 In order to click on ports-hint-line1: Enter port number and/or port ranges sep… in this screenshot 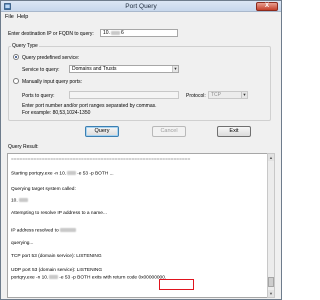, I will do `click(89, 106)`.